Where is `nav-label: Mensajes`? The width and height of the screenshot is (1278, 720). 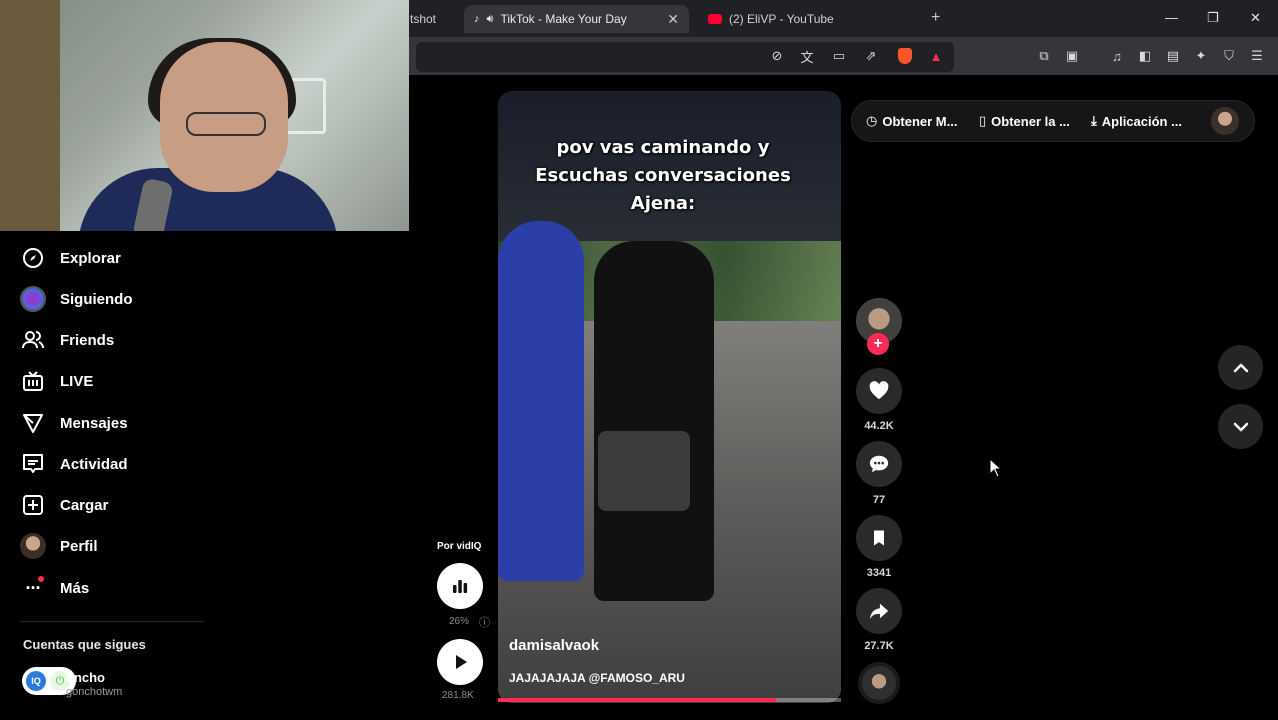 nav-label: Mensajes is located at coordinates (94, 423).